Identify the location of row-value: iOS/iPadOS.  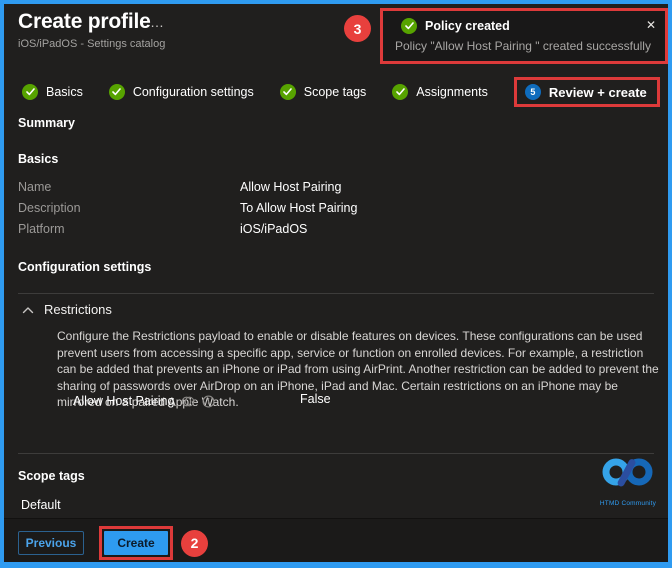
(274, 229).